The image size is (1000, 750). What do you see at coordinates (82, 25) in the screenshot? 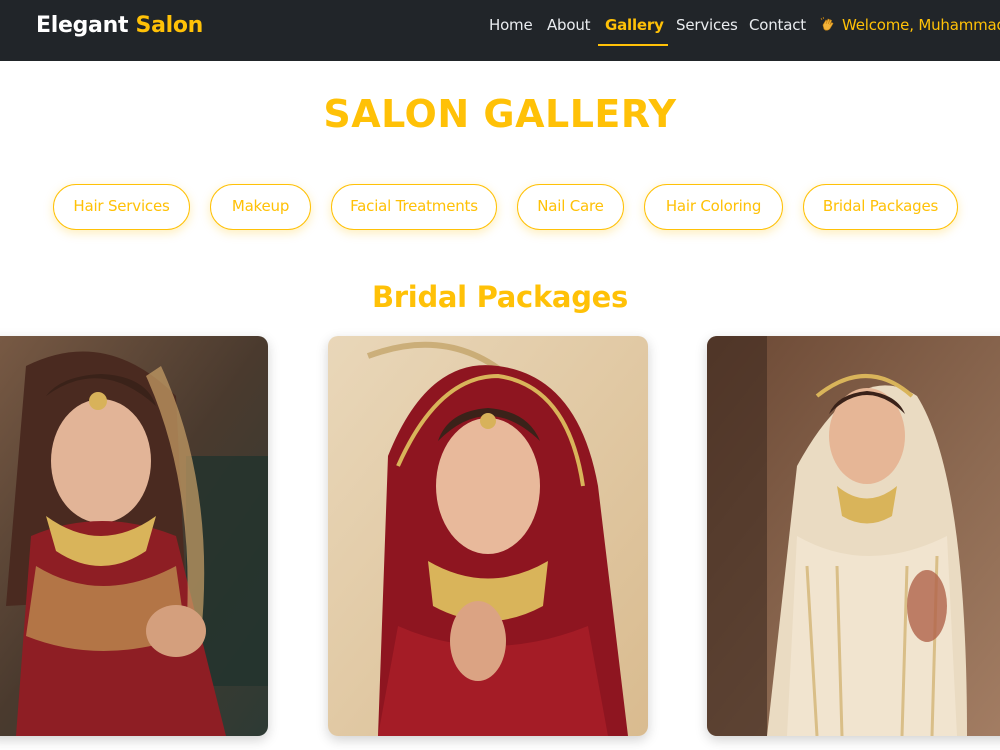
I see `brand-name-part1: Elegant` at bounding box center [82, 25].